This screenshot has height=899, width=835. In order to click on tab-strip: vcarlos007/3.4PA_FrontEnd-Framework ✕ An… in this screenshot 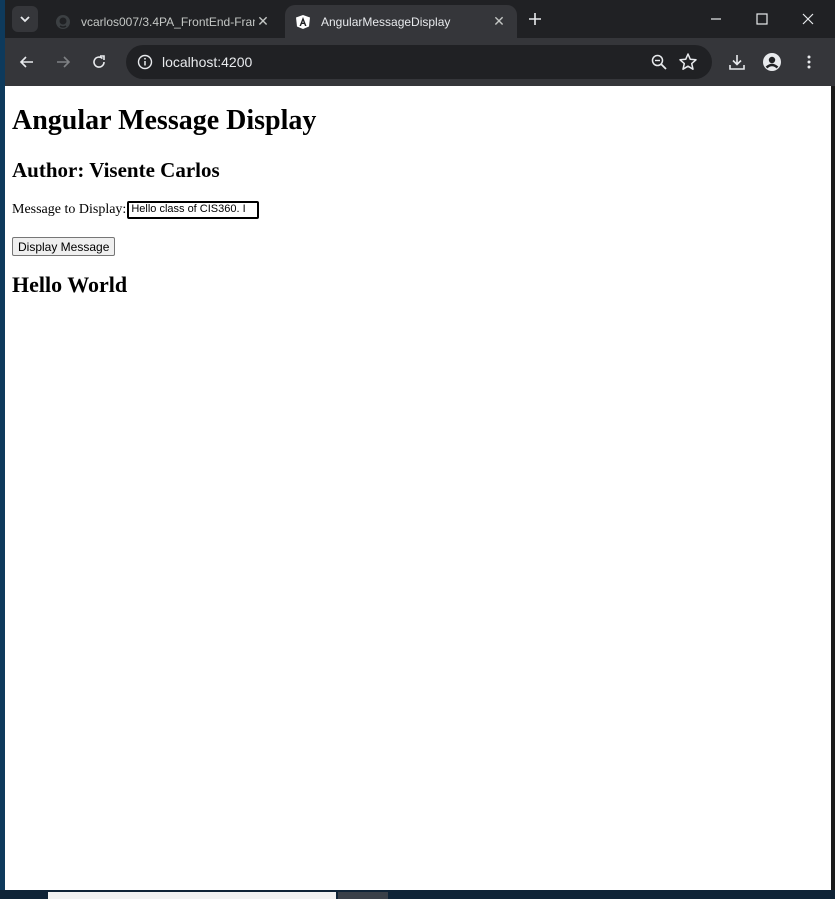, I will do `click(420, 19)`.